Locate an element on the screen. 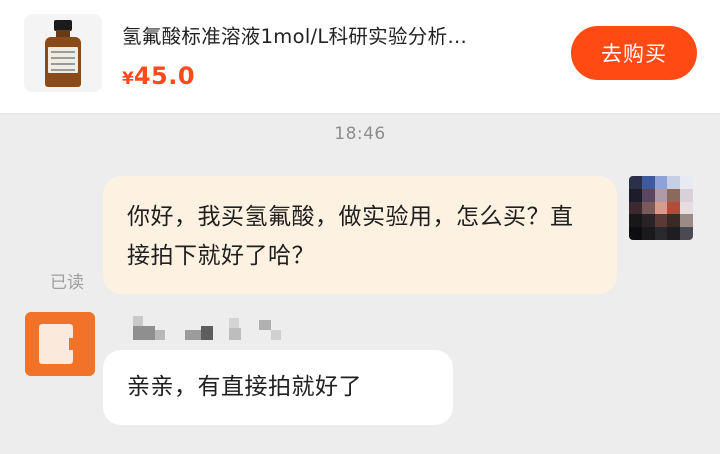 The width and height of the screenshot is (720, 454). shop-logo-shape is located at coordinates (56, 344).